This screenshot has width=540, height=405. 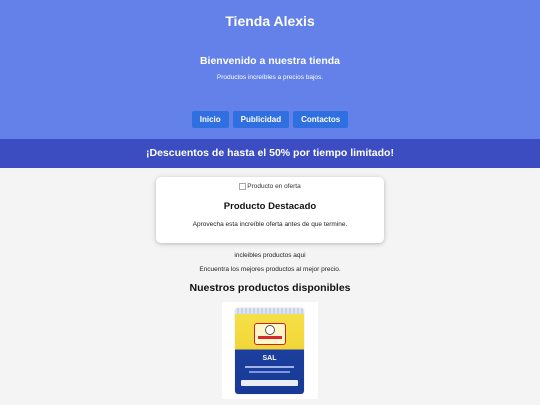 What do you see at coordinates (269, 311) in the screenshot?
I see `package-crinkle` at bounding box center [269, 311].